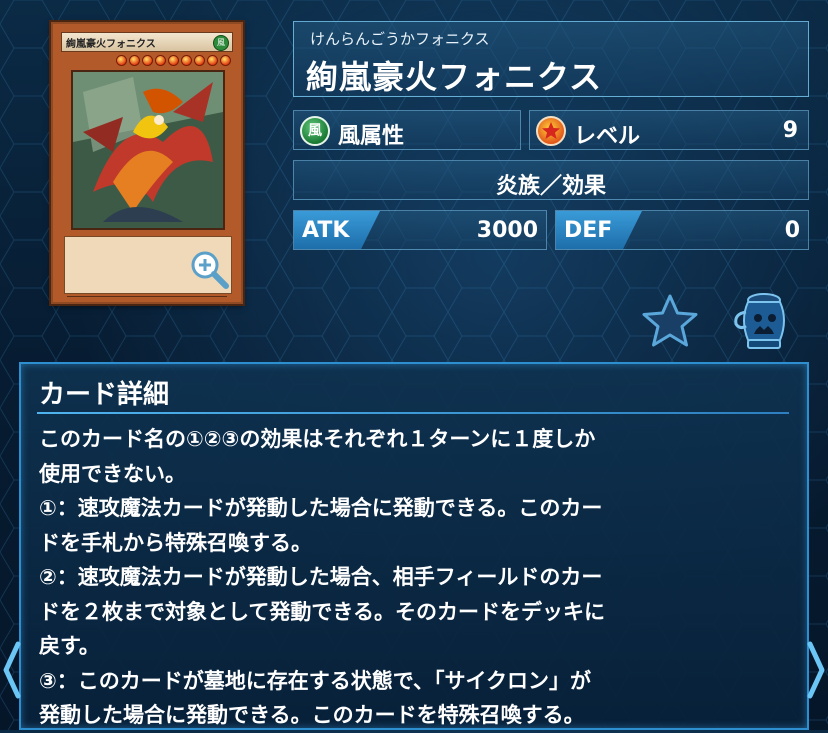  I want to click on card-detail-title: カード詳細, so click(104, 395).